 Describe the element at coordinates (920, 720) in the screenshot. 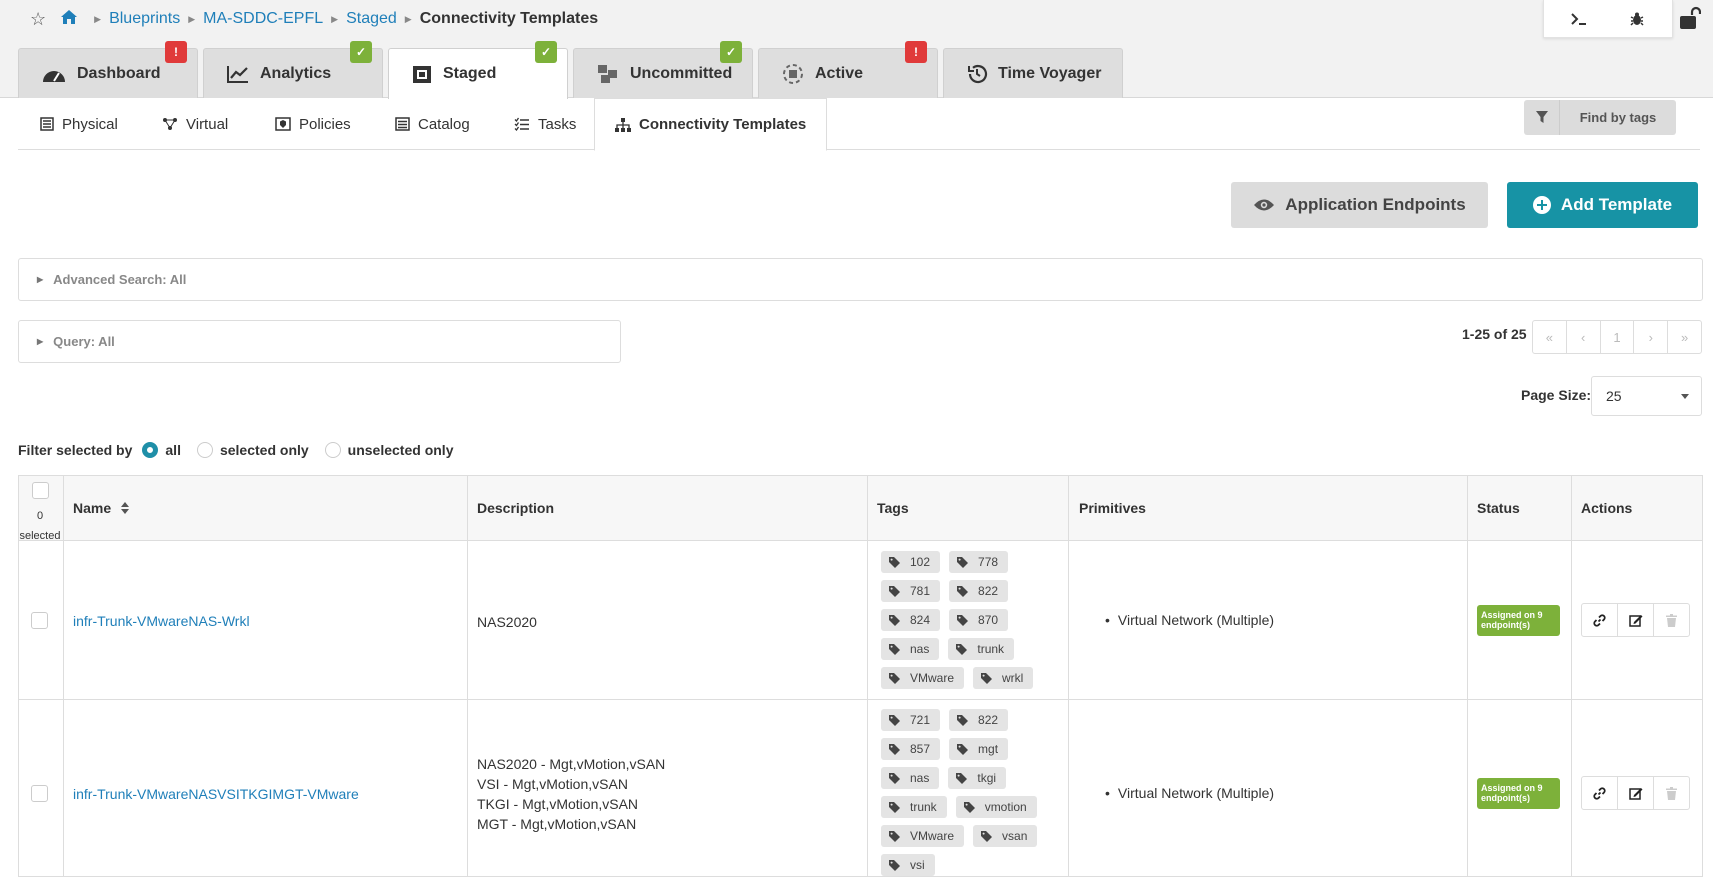

I see `tag-label: 721` at that location.